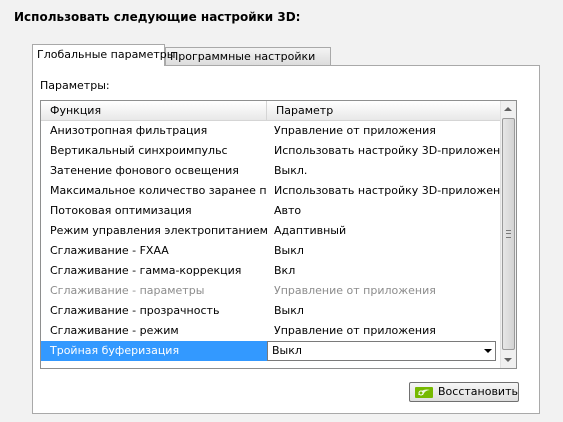 This screenshot has width=563, height=422. I want to click on restore-button-label: Восстановить, so click(478, 391).